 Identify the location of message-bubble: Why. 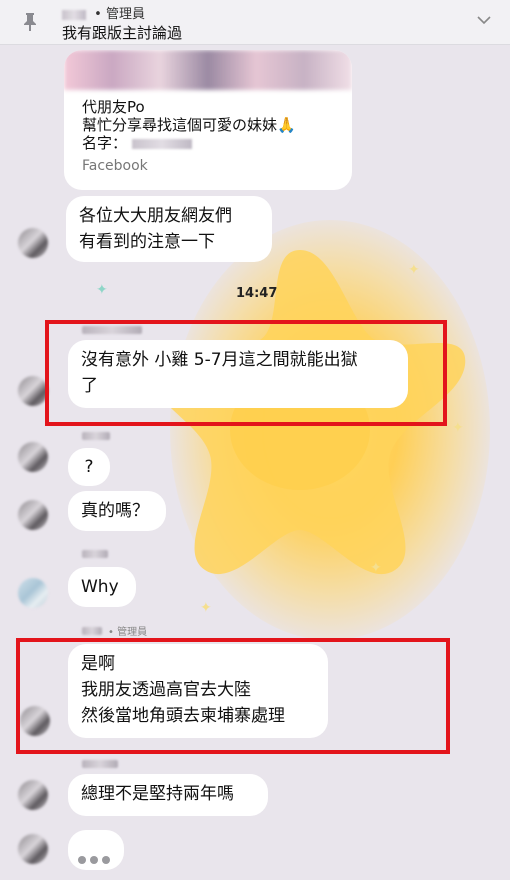
(102, 587).